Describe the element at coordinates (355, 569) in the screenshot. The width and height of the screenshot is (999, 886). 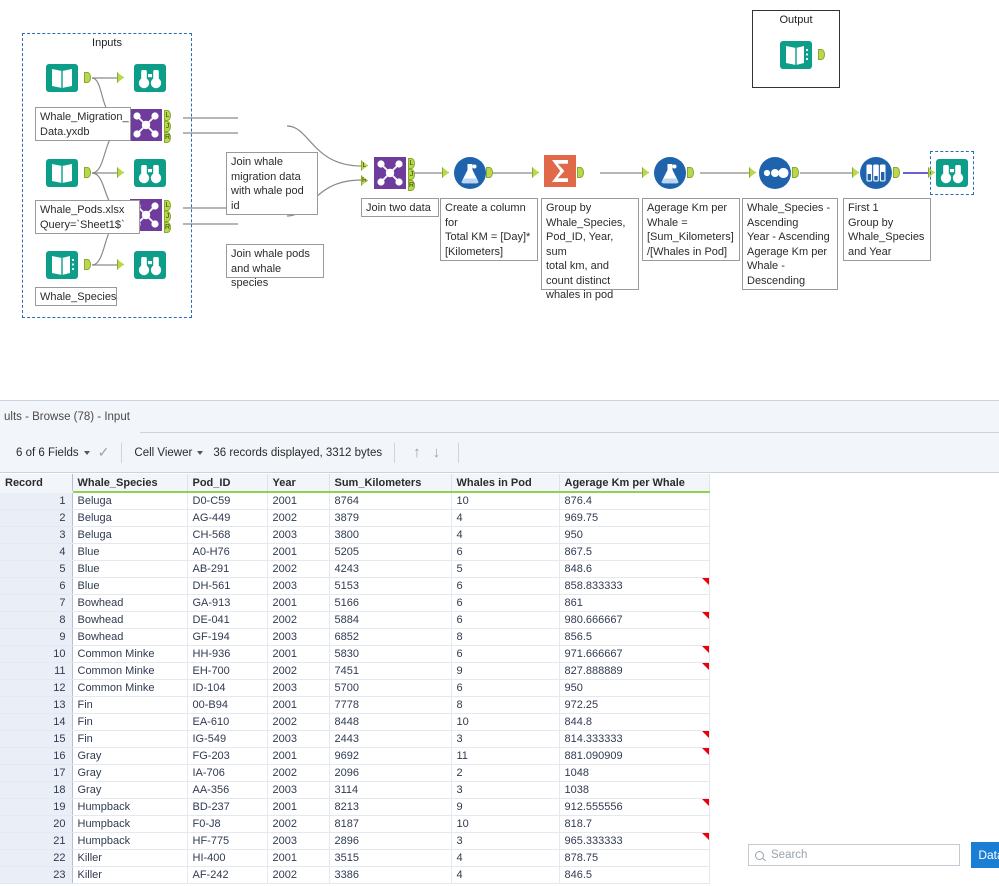
I see `table-row: 5 Blue AB-291 2002 4243 5 848.6` at that location.